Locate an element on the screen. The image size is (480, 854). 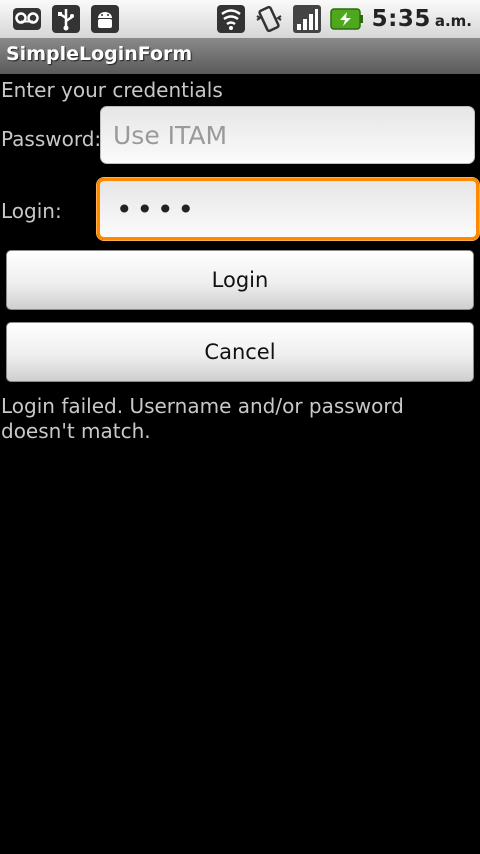
android-debug-icon is located at coordinates (105, 19).